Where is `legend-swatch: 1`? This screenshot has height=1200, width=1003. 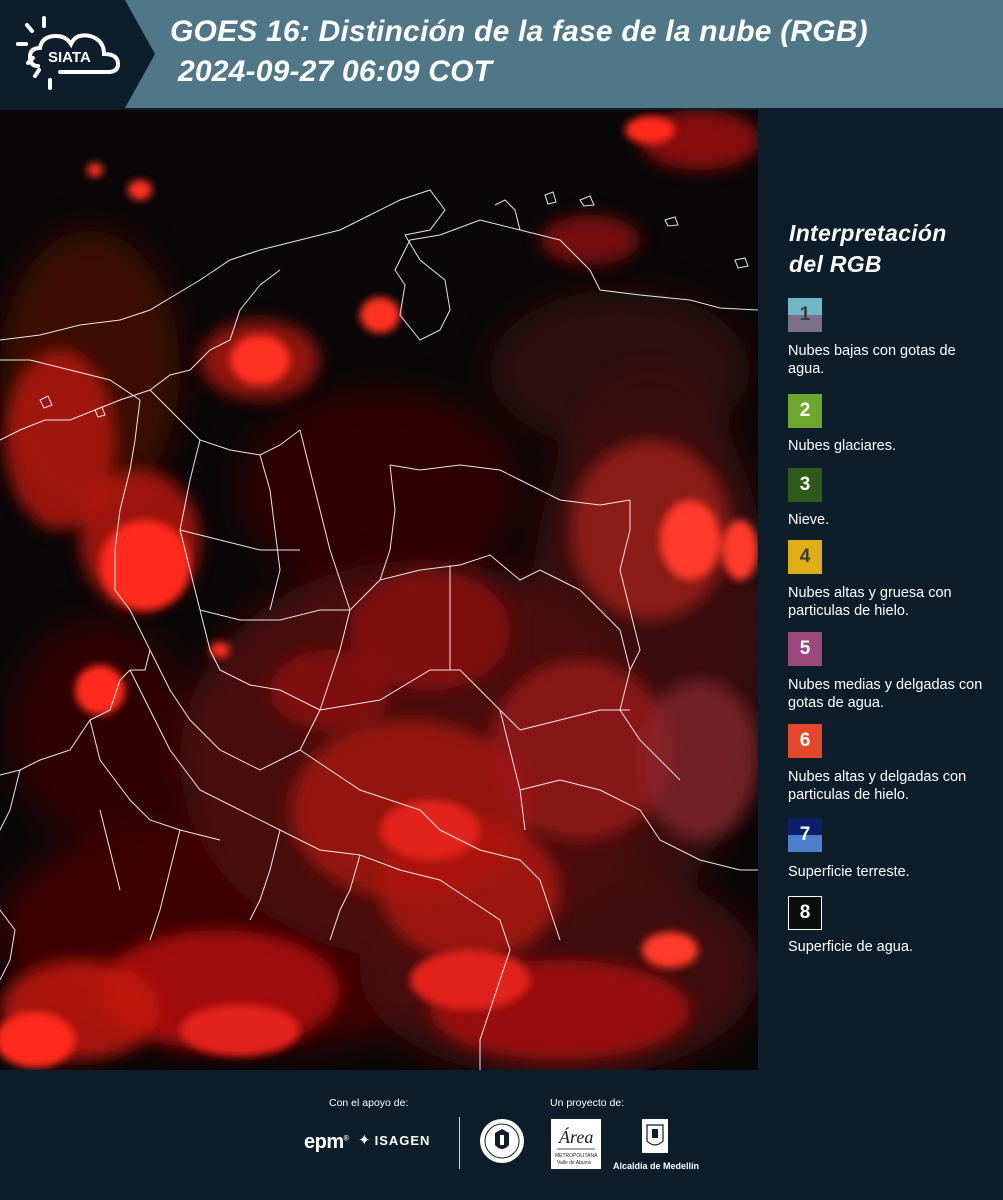 legend-swatch: 1 is located at coordinates (805, 315).